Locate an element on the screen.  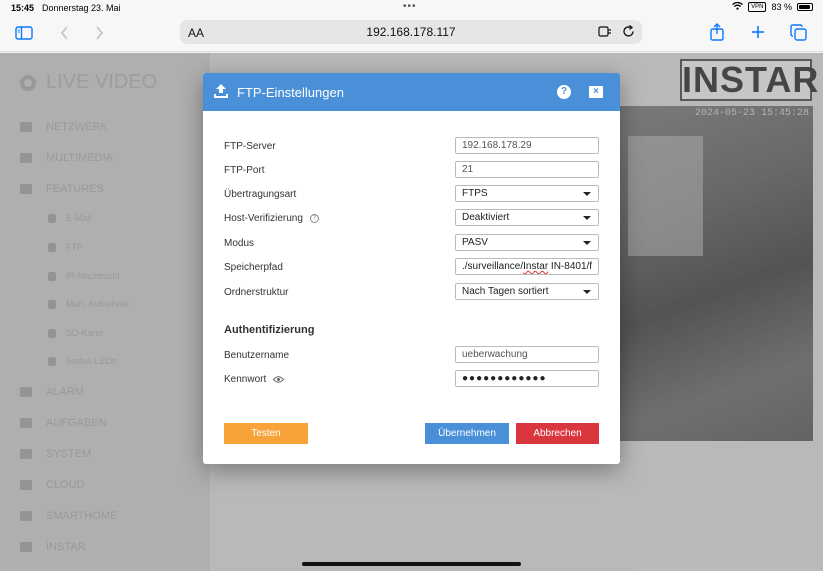
password-input: ●●●●●●●●●●●● is located at coordinates (527, 378).